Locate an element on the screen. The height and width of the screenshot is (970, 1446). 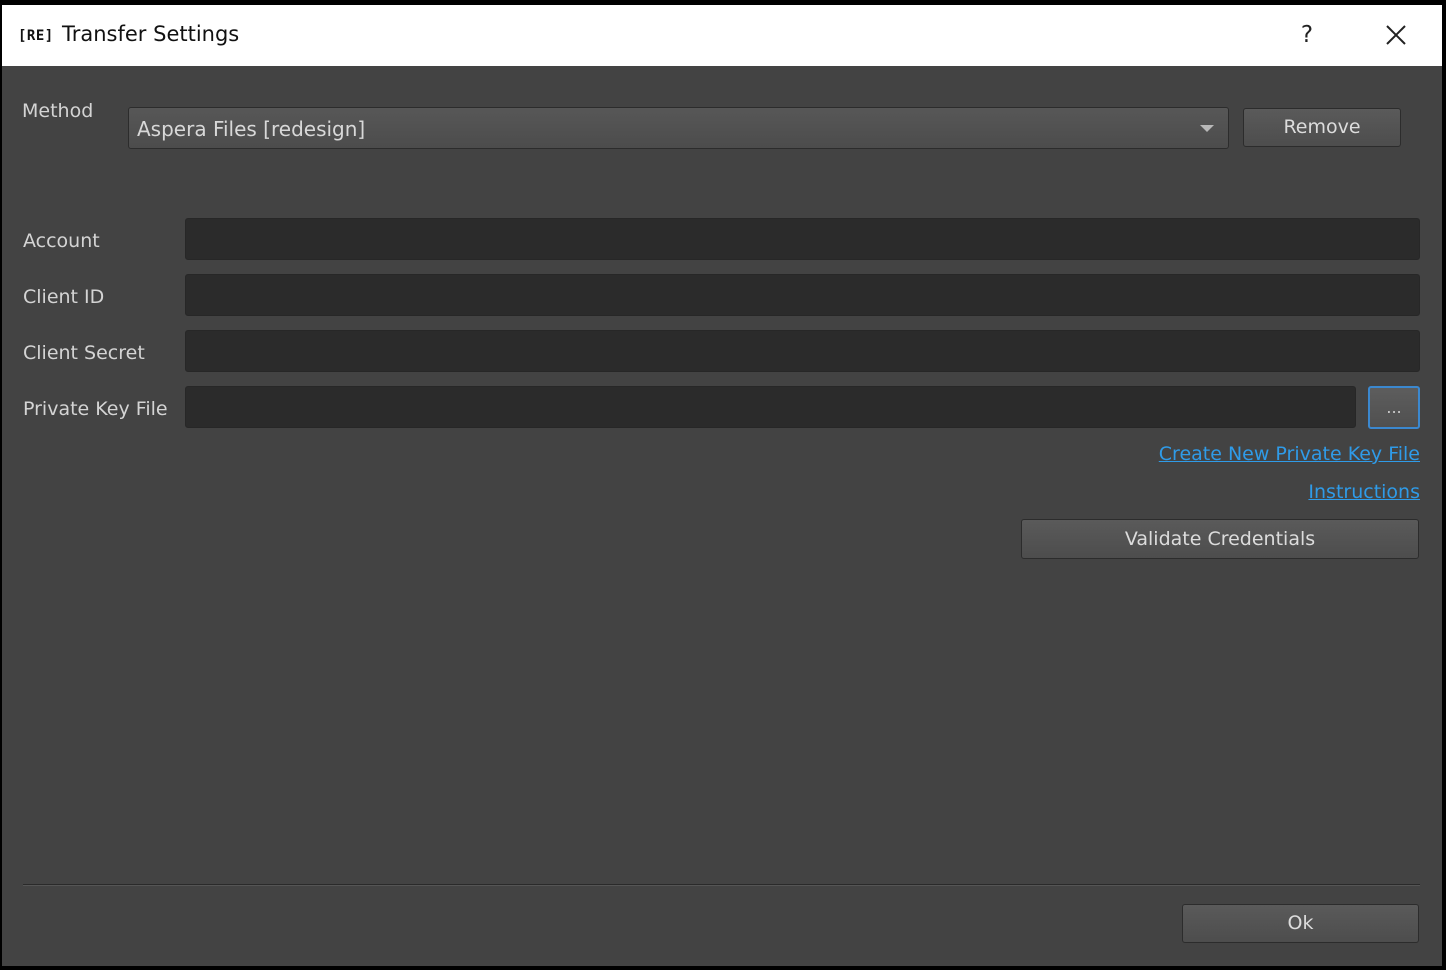
method-selected-value: Aspera Files [redesign] is located at coordinates (251, 129).